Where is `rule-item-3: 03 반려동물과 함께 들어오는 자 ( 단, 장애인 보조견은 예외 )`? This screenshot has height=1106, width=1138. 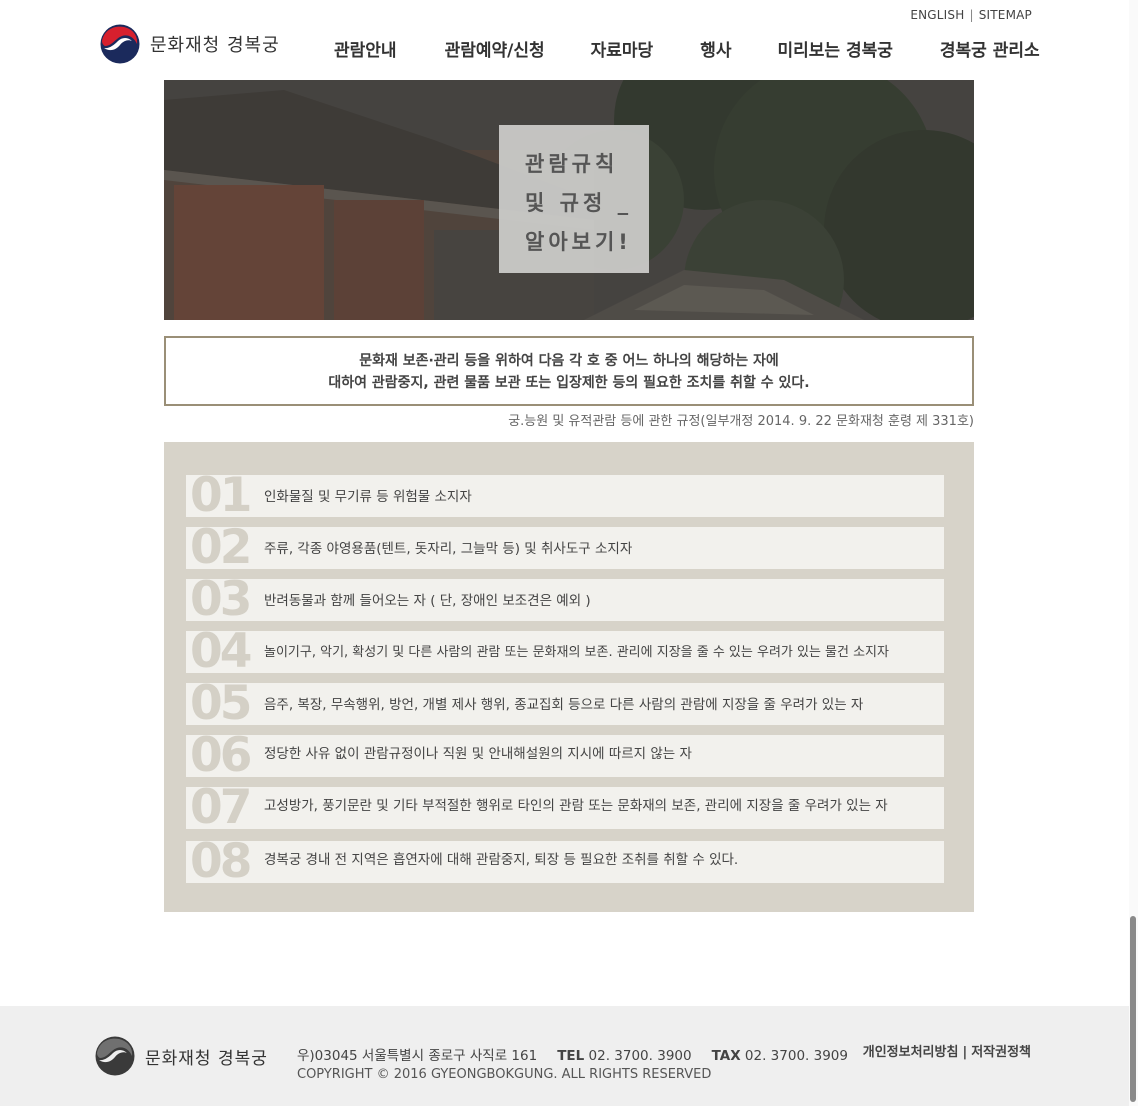 rule-item-3: 03 반려동물과 함께 들어오는 자 ( 단, 장애인 보조견은 예외 ) is located at coordinates (565, 600).